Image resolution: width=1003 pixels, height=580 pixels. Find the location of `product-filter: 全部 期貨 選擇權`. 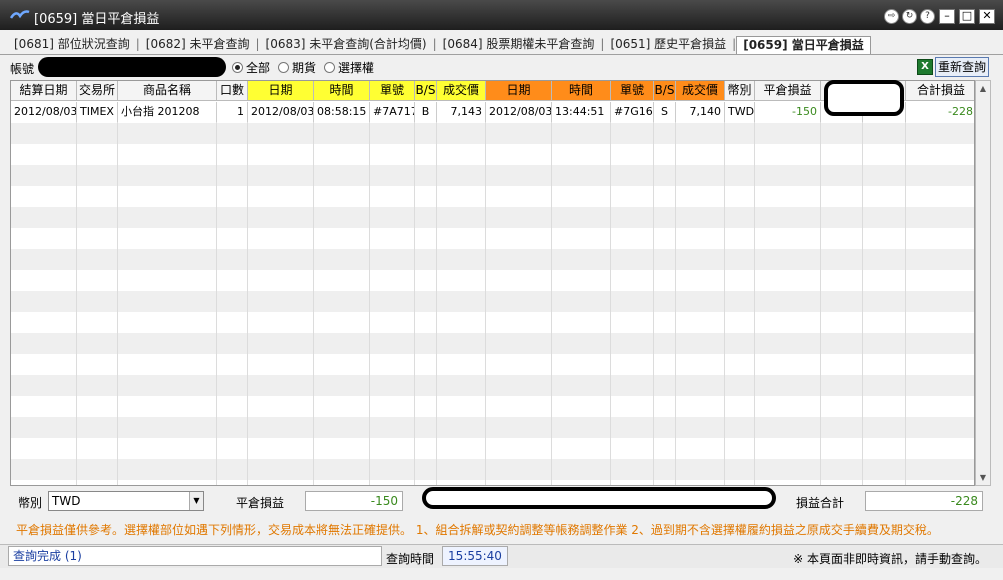

product-filter: 全部 期貨 選擇權 is located at coordinates (303, 67).